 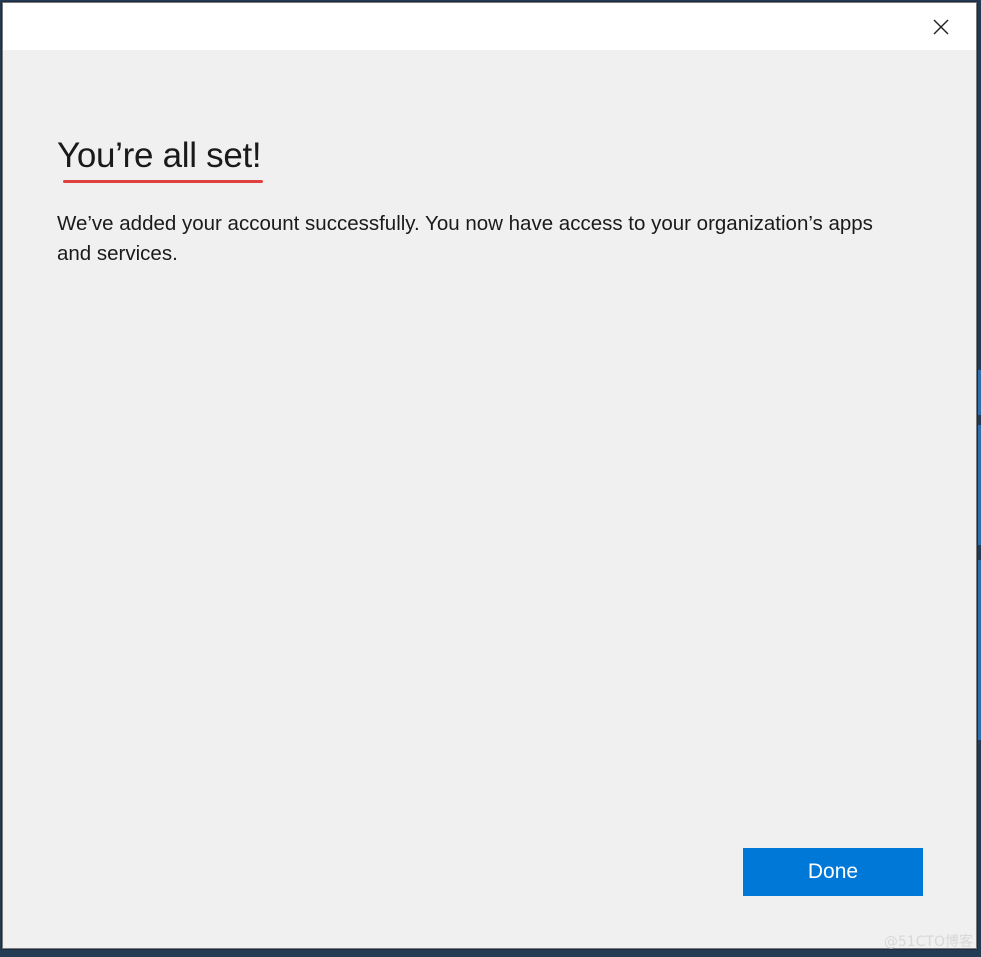 I want to click on page-title: You’re all set!, so click(x=160, y=158).